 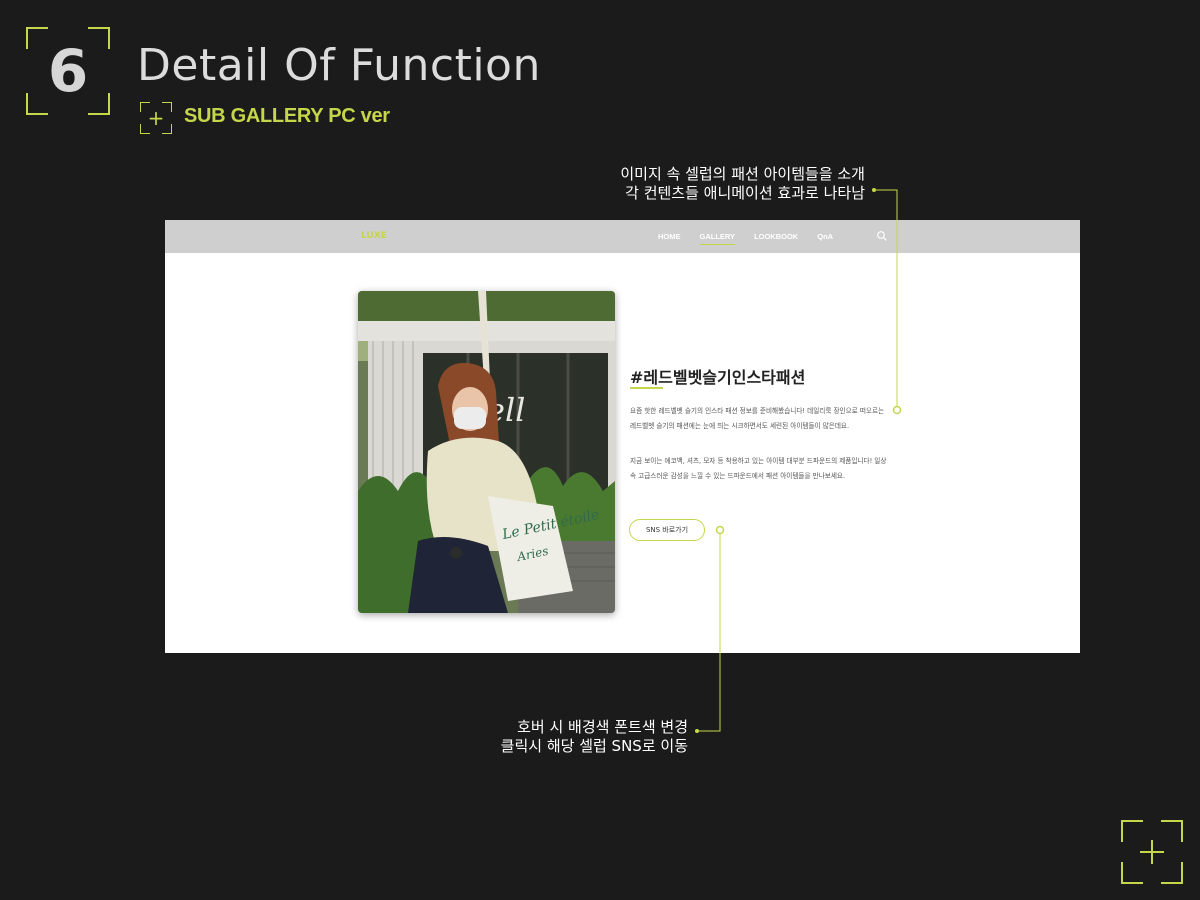 I want to click on content-title: #레드벨벳슬기인스타패션, so click(x=718, y=377).